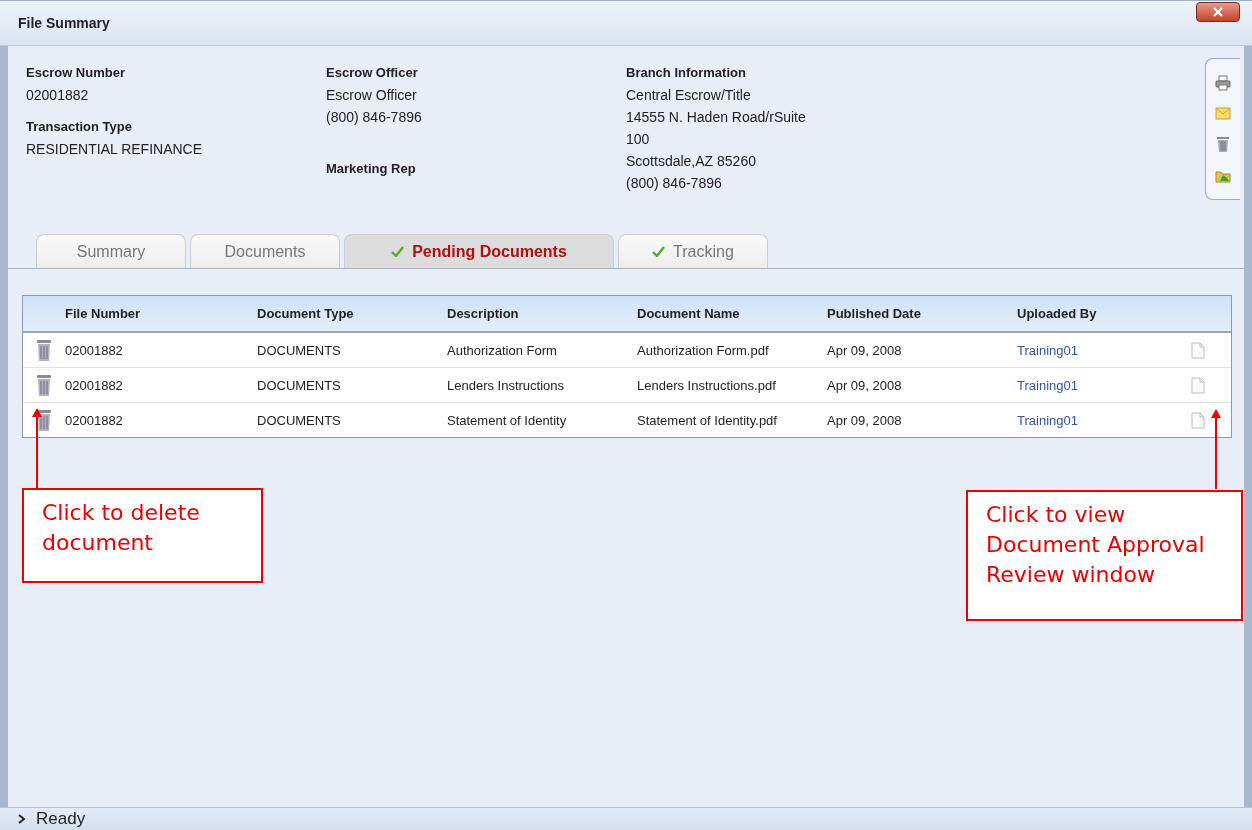 This screenshot has width=1252, height=830. I want to click on close-icon, so click(1218, 12).